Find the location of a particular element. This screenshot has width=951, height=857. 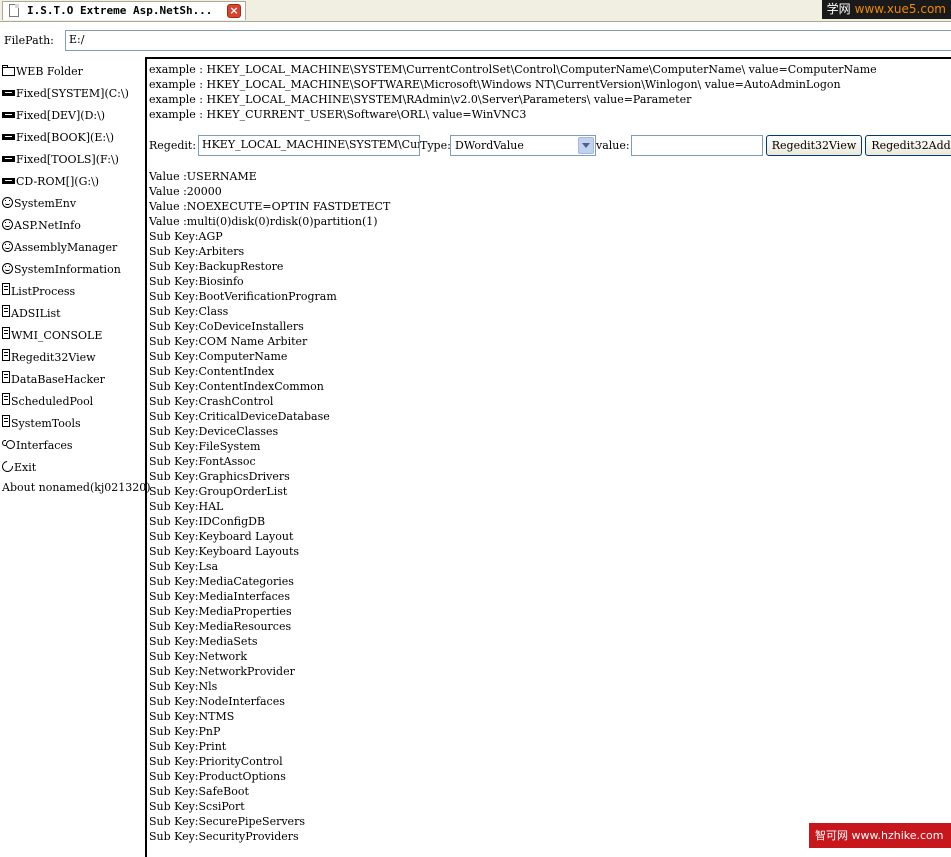

result-line: Sub Key:AGP is located at coordinates (186, 236).